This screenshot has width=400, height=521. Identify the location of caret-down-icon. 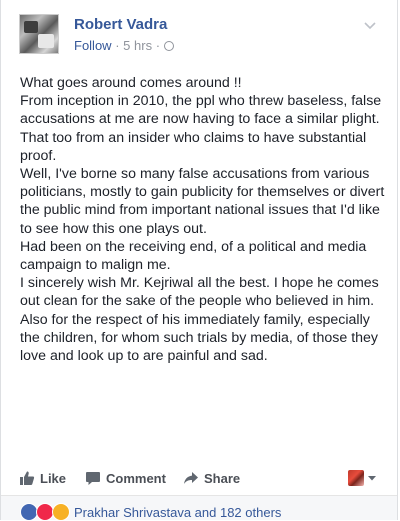
(372, 478).